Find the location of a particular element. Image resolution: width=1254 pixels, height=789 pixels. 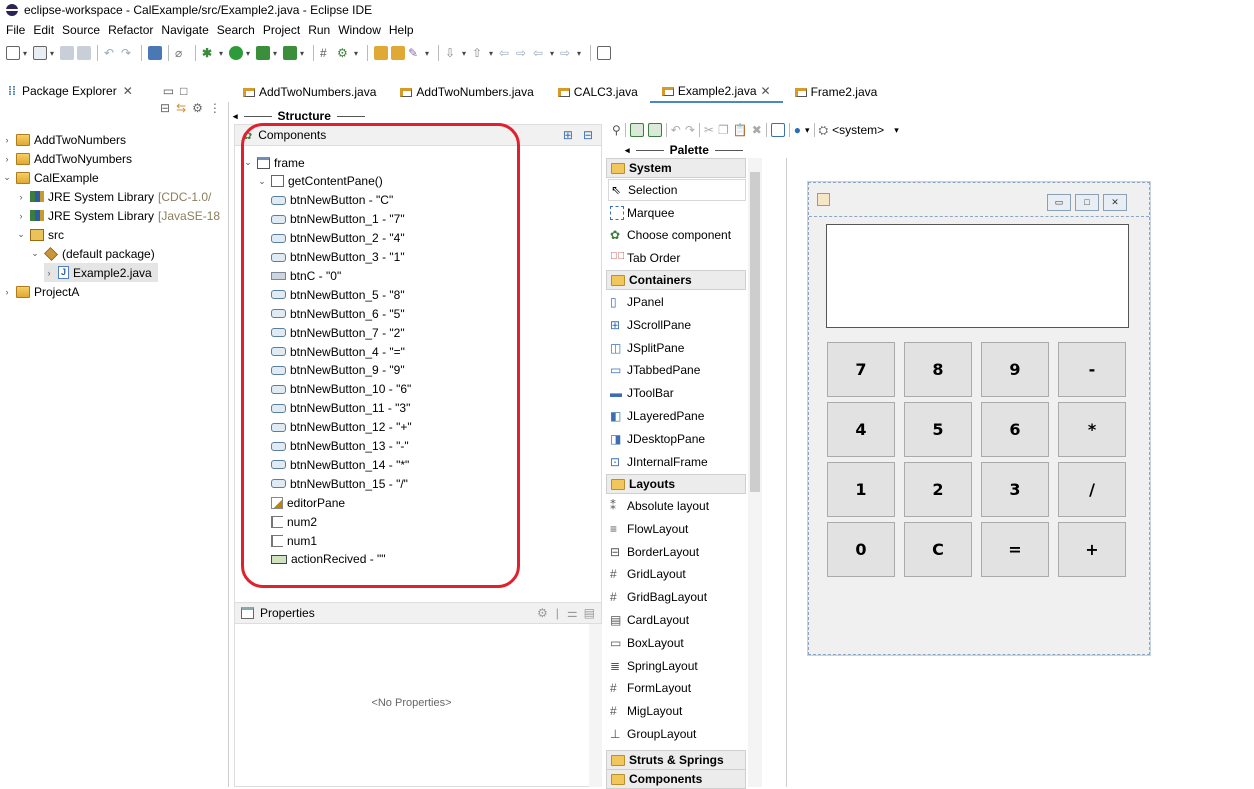

palette-item-marquee: Marquee is located at coordinates (642, 213).